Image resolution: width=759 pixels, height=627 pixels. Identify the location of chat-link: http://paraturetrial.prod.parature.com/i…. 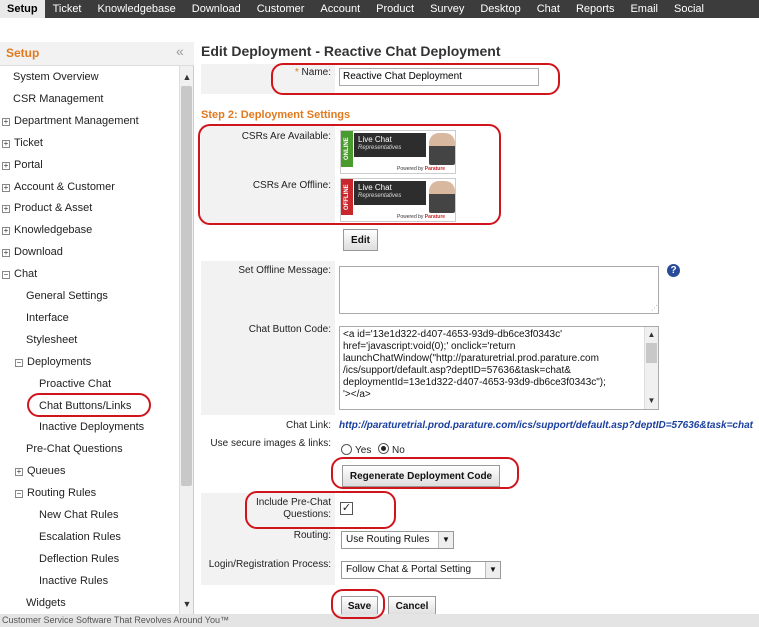
(546, 425).